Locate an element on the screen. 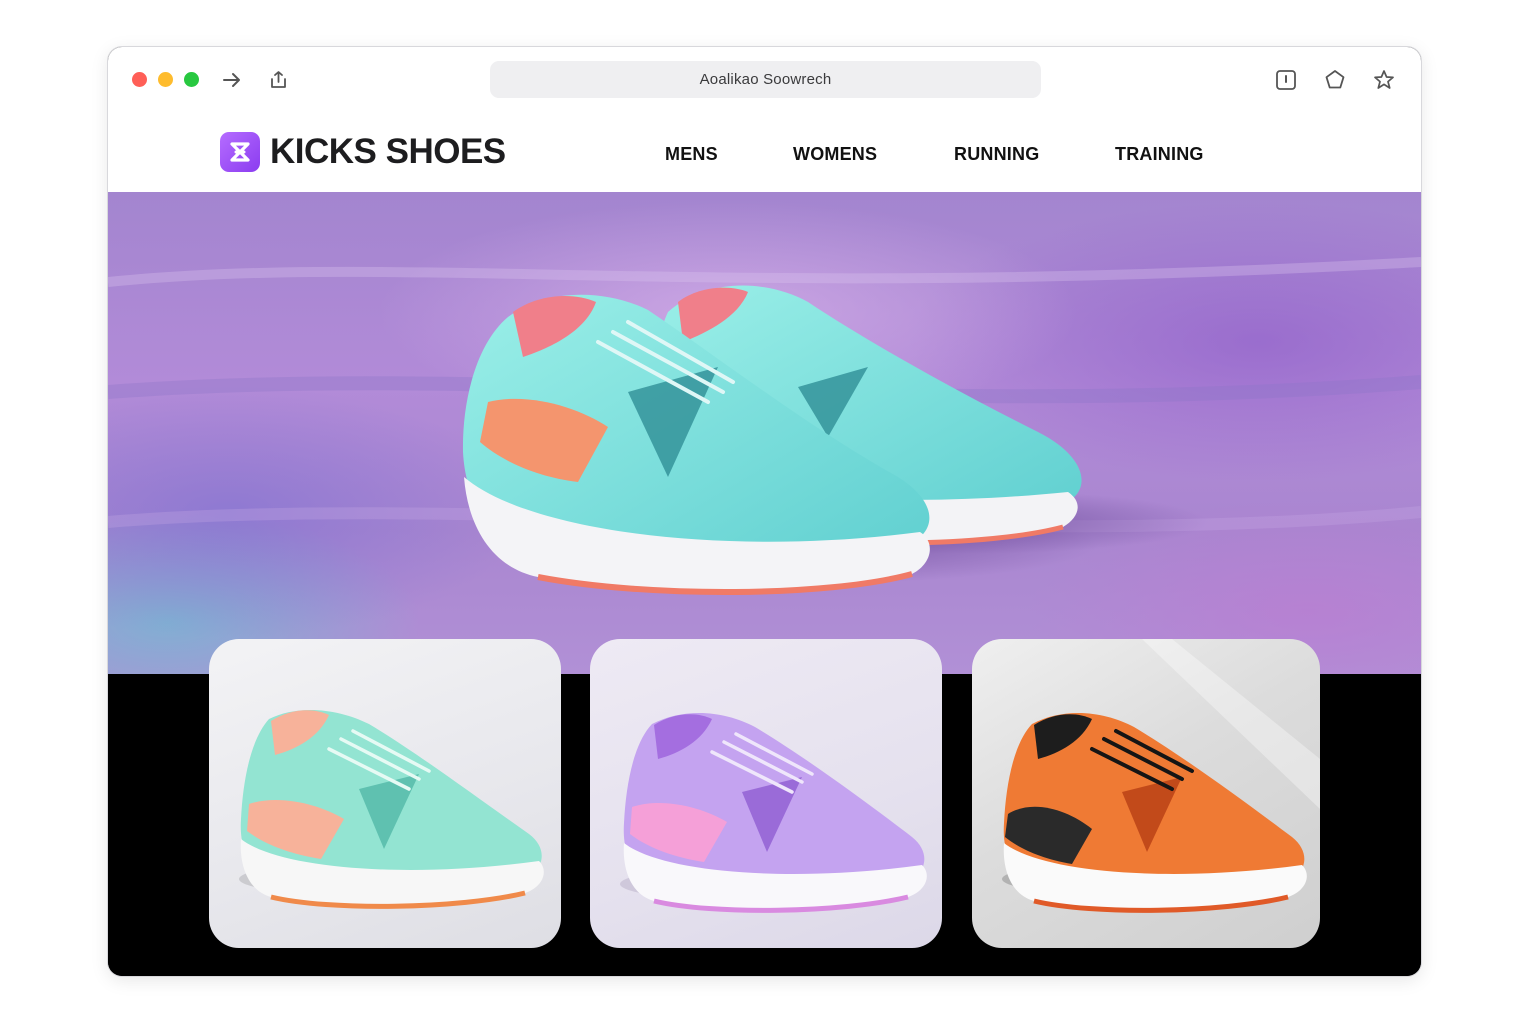 This screenshot has height=1024, width=1536. info-icon is located at coordinates (1286, 80).